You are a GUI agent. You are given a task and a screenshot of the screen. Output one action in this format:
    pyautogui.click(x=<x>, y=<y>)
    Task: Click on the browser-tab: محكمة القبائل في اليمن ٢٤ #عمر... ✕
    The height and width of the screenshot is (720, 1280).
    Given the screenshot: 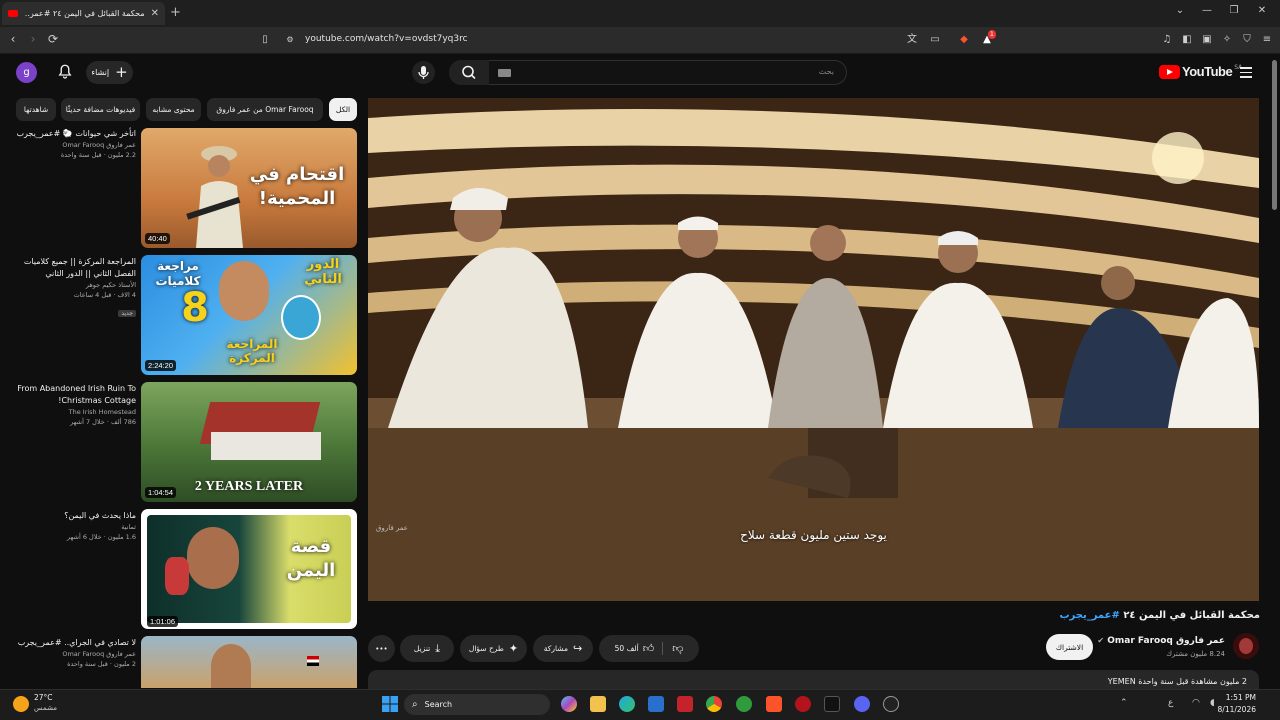 What is the action you would take?
    pyautogui.click(x=83, y=13)
    